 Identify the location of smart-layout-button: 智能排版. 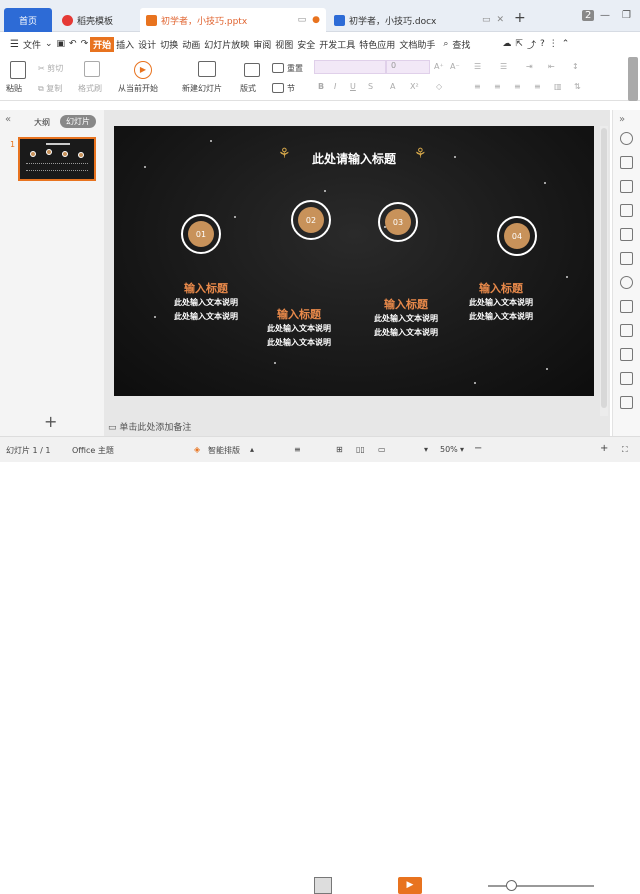
(224, 450).